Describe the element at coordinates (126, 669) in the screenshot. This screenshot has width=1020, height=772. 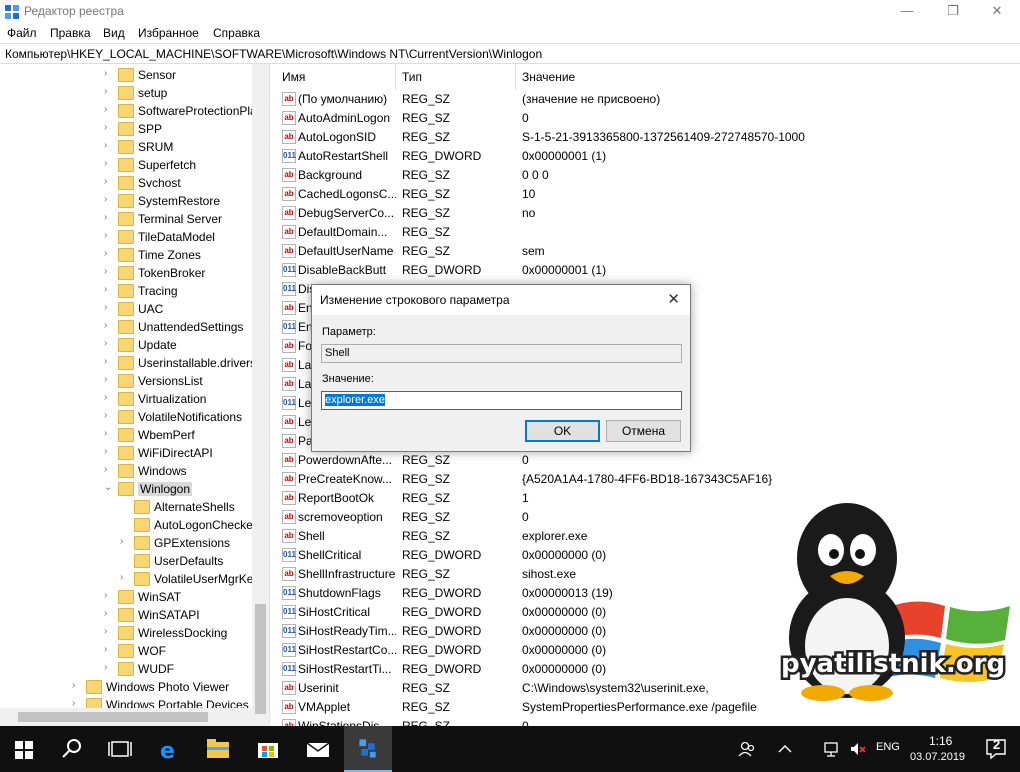
I see `tree-item: › WUDF` at that location.